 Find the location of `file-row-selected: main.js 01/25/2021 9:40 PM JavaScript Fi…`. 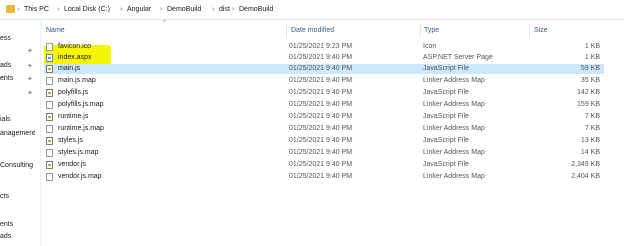

file-row-selected: main.js 01/25/2021 9:40 PM JavaScript Fi… is located at coordinates (324, 69).